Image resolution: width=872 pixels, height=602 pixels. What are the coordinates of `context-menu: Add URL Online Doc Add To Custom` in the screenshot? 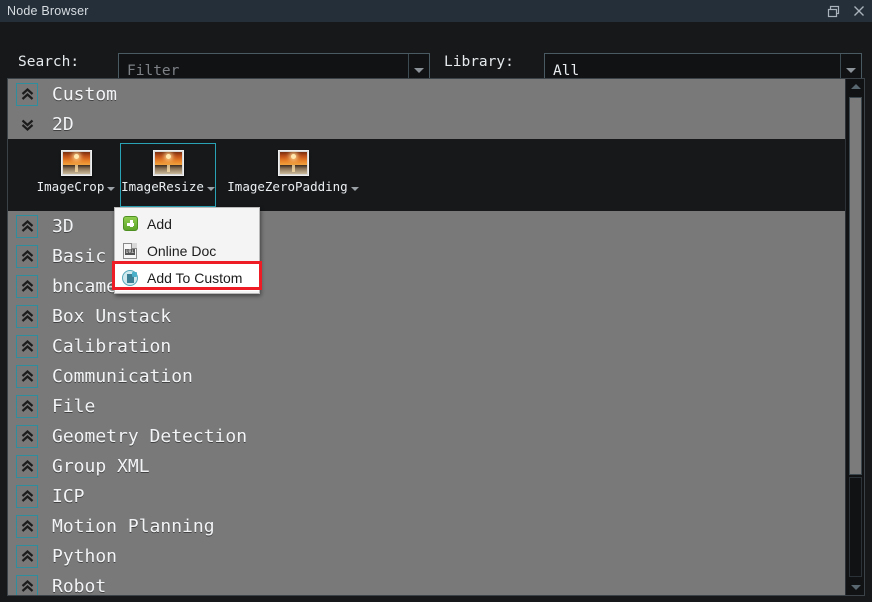 It's located at (187, 250).